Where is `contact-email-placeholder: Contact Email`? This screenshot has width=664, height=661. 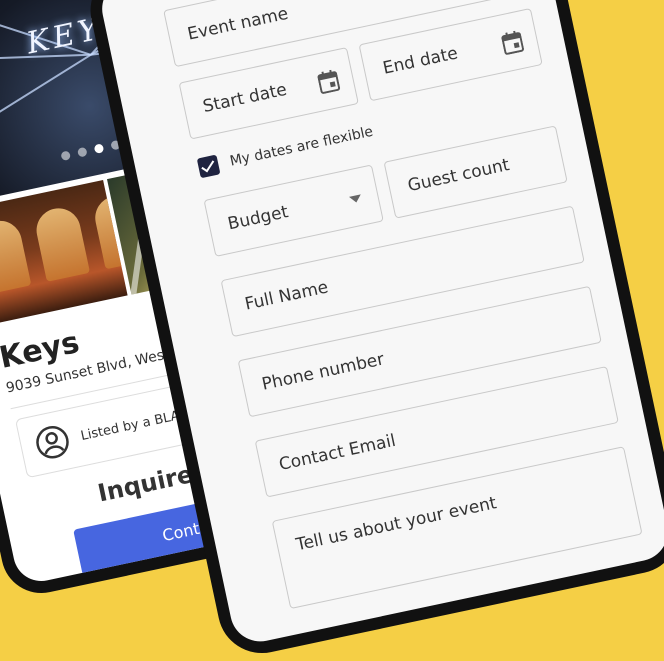 contact-email-placeholder: Contact Email is located at coordinates (337, 453).